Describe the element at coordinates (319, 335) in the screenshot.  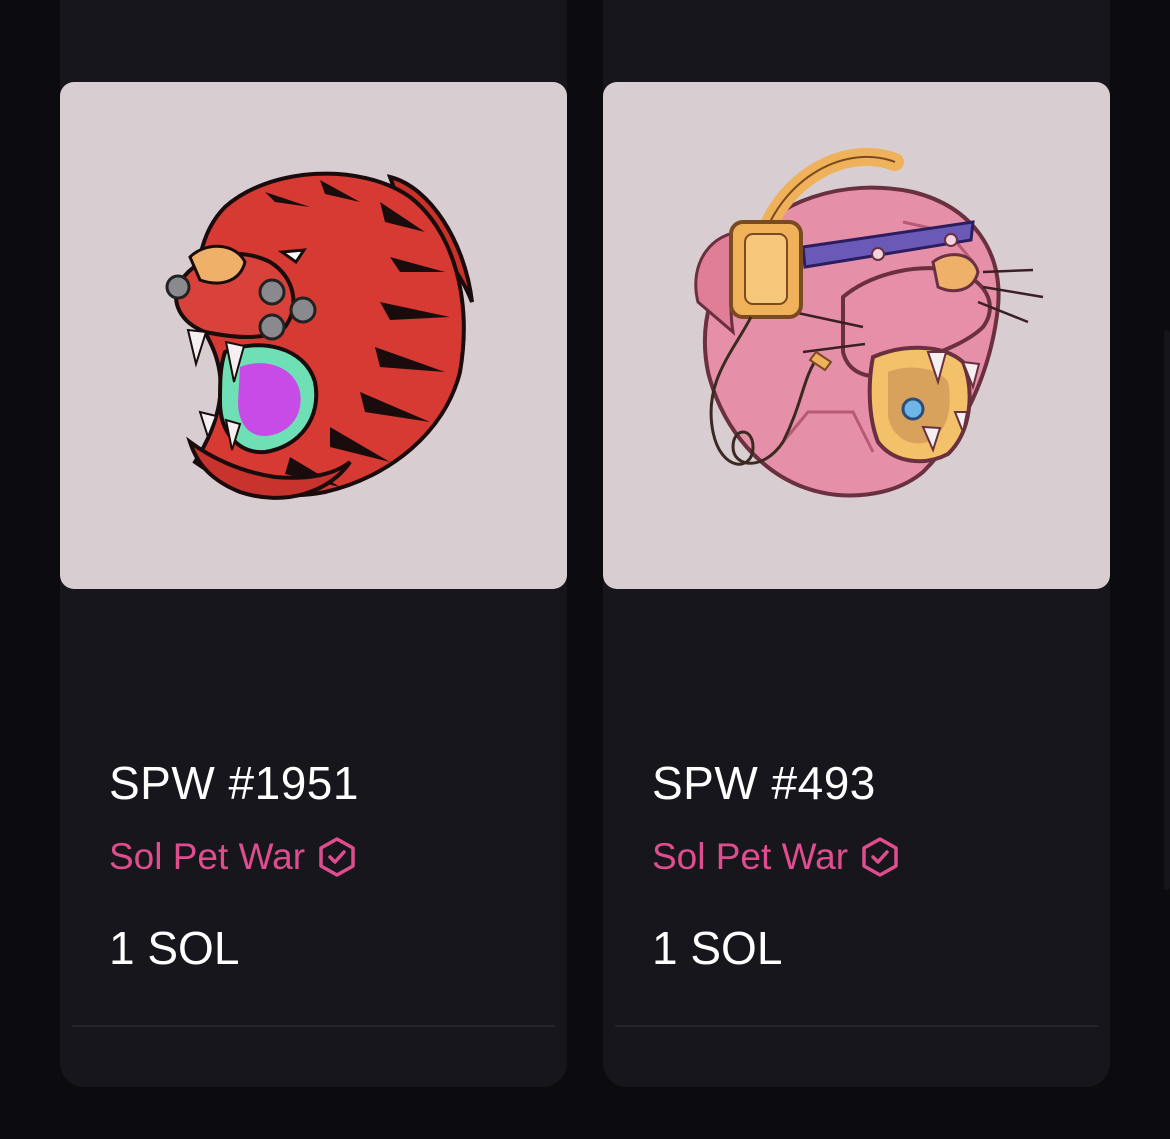
I see `red-tiger-head-icon` at that location.